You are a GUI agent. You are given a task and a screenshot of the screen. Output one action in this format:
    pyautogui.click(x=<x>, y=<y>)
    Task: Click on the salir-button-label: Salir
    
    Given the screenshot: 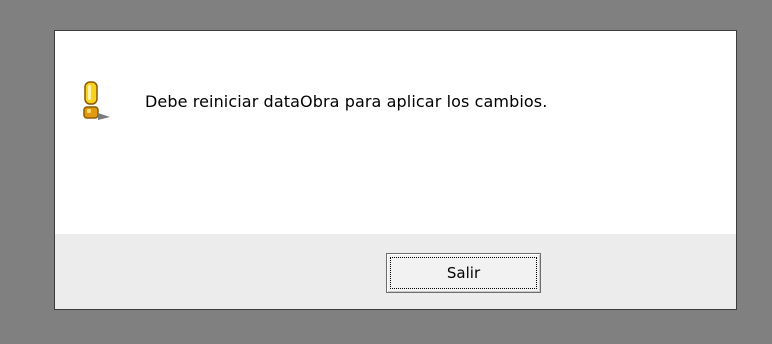 What is the action you would take?
    pyautogui.click(x=463, y=273)
    